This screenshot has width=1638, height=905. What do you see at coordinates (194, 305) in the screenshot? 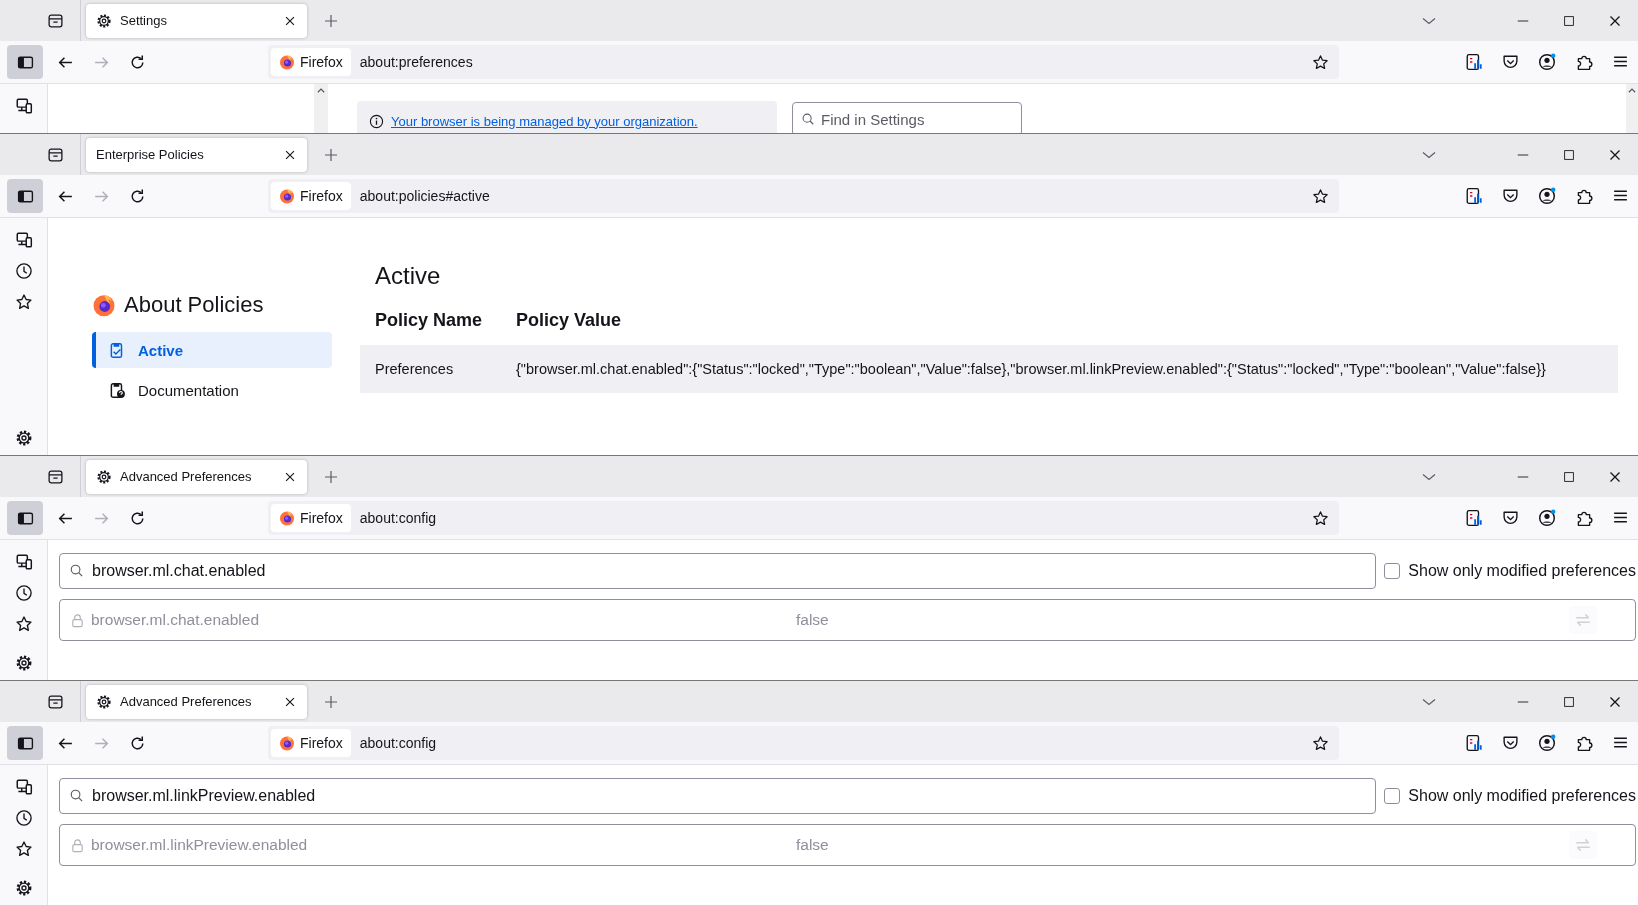
I see `page-title: About Policies` at bounding box center [194, 305].